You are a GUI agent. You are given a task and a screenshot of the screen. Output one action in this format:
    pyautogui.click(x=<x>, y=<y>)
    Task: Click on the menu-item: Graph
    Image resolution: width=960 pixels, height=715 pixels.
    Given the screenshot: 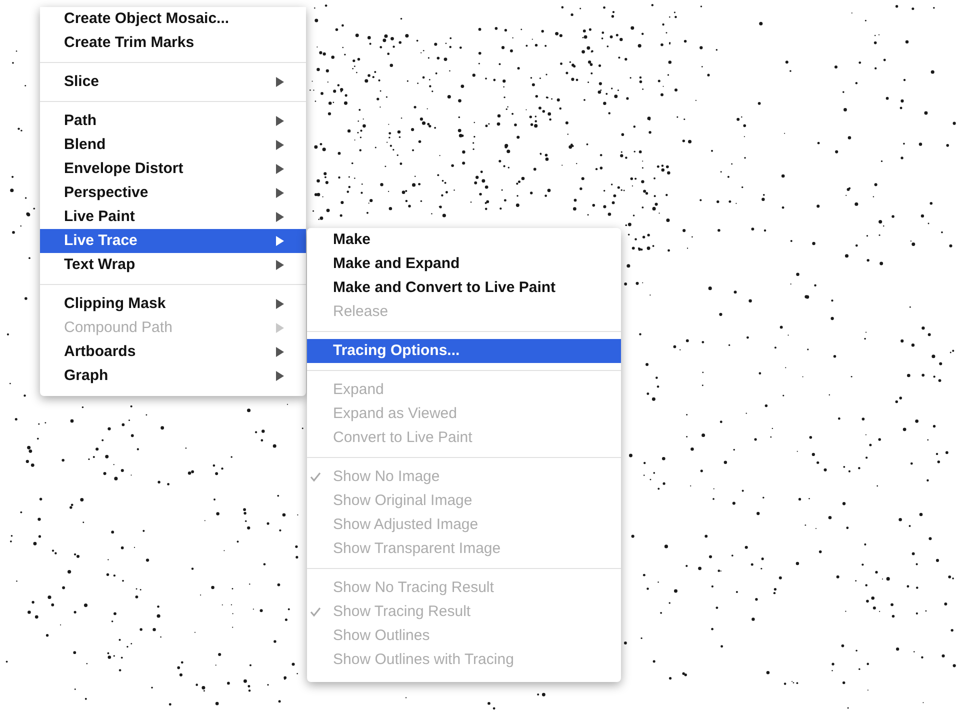 What is the action you would take?
    pyautogui.click(x=173, y=376)
    